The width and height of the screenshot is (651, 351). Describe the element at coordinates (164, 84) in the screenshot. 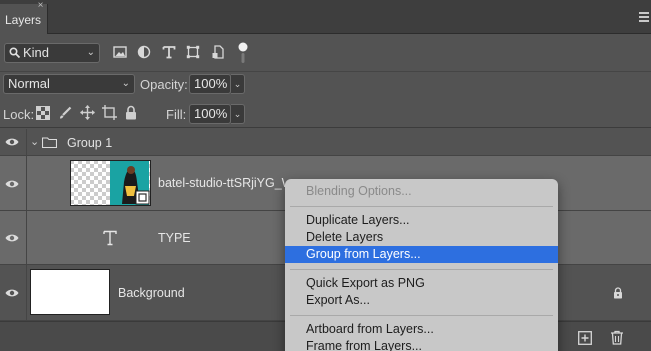

I see `opacity-label: Opacity:` at that location.